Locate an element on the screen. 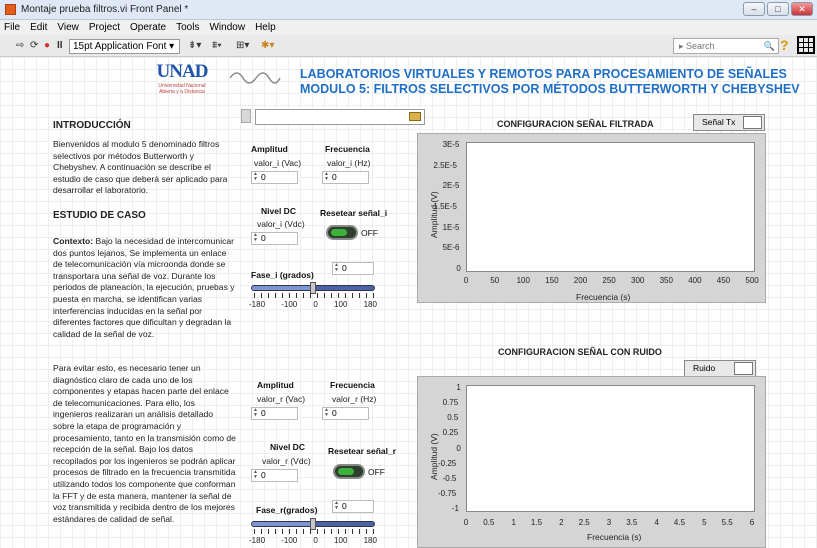  window-controls: – □ ✕ is located at coordinates (778, 9).